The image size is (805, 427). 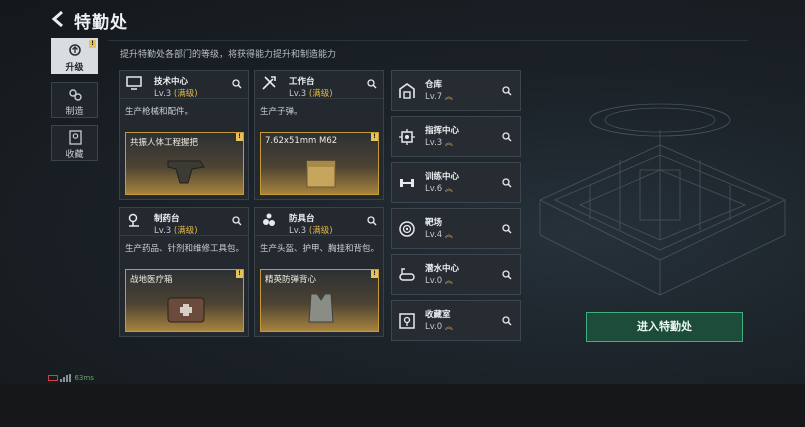 What do you see at coordinates (151, 280) in the screenshot?
I see `item-name: 战地医疗箱` at bounding box center [151, 280].